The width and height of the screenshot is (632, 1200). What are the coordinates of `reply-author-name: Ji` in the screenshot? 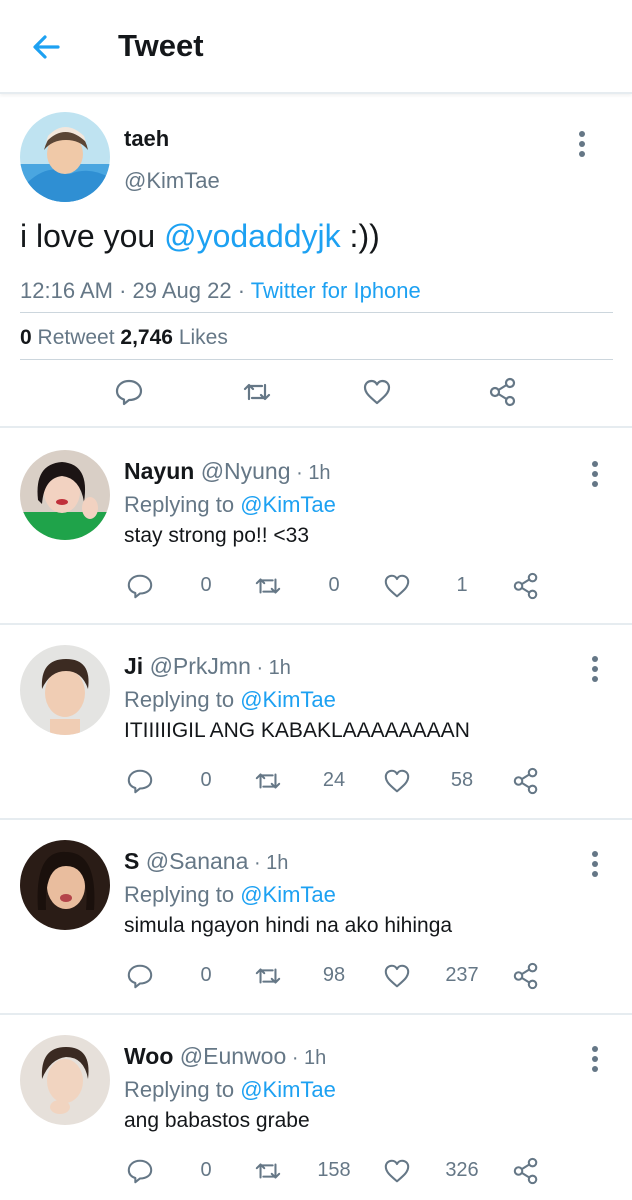 It's located at (133, 666).